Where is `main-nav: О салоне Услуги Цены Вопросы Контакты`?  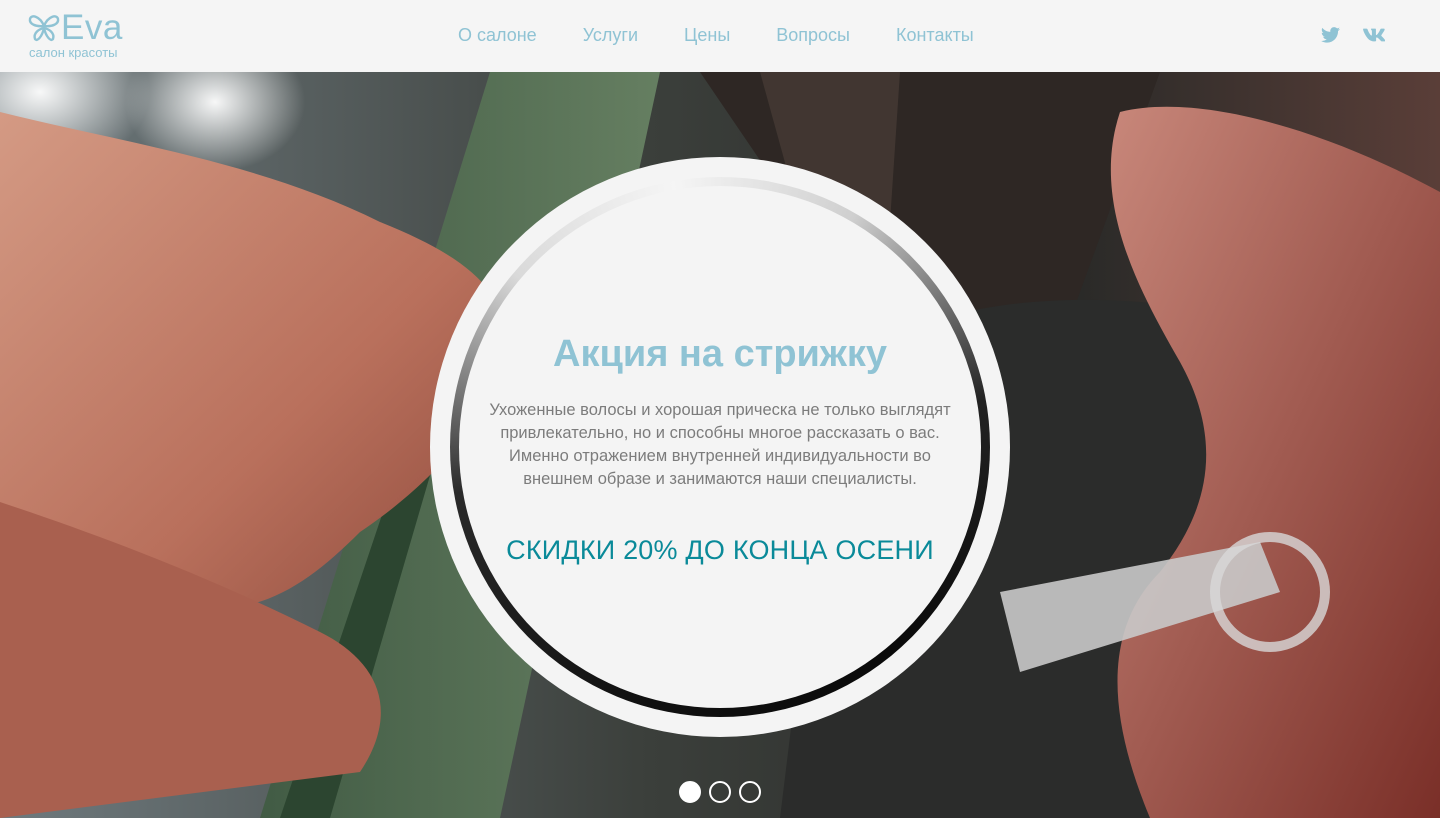 main-nav: О салоне Услуги Цены Вопросы Контакты is located at coordinates (716, 35).